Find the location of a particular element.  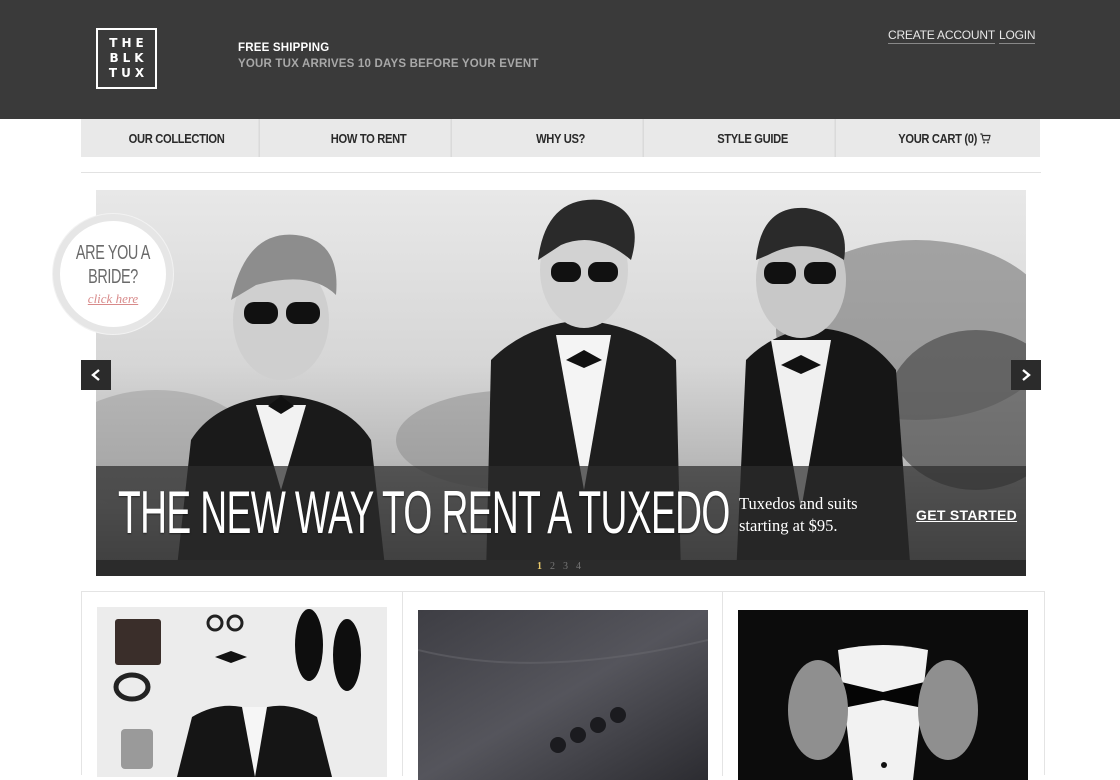

nav-item-how-to-rent: HOW TO RENT is located at coordinates (369, 138).